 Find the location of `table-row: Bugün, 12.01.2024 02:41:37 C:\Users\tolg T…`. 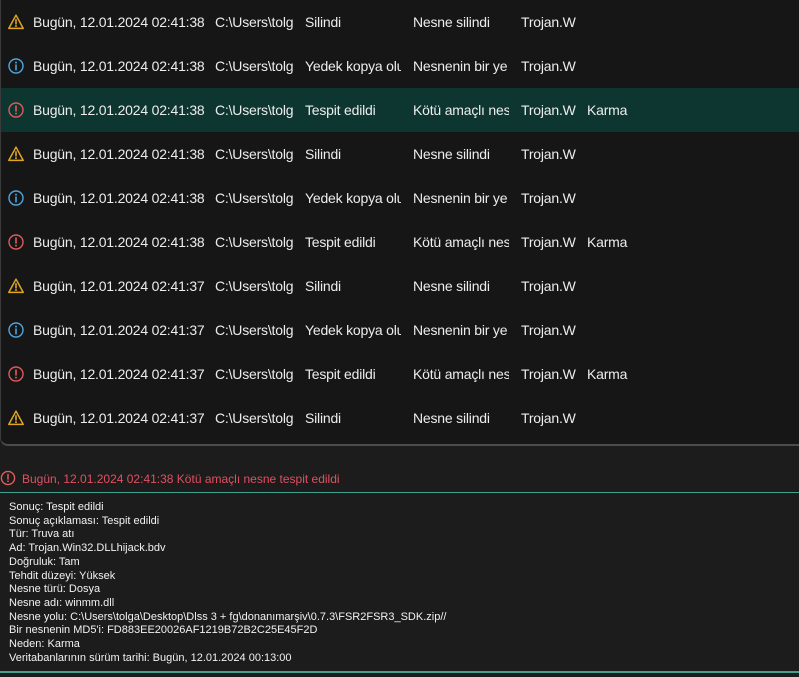

table-row: Bugün, 12.01.2024 02:41:37 C:\Users\tolg T… is located at coordinates (400, 374).